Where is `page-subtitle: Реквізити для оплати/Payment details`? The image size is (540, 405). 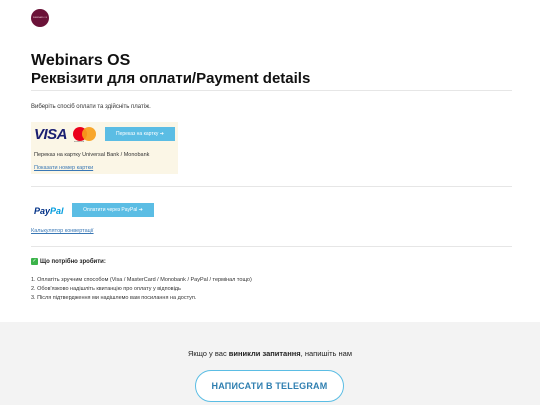 page-subtitle: Реквізити для оплати/Payment details is located at coordinates (171, 78).